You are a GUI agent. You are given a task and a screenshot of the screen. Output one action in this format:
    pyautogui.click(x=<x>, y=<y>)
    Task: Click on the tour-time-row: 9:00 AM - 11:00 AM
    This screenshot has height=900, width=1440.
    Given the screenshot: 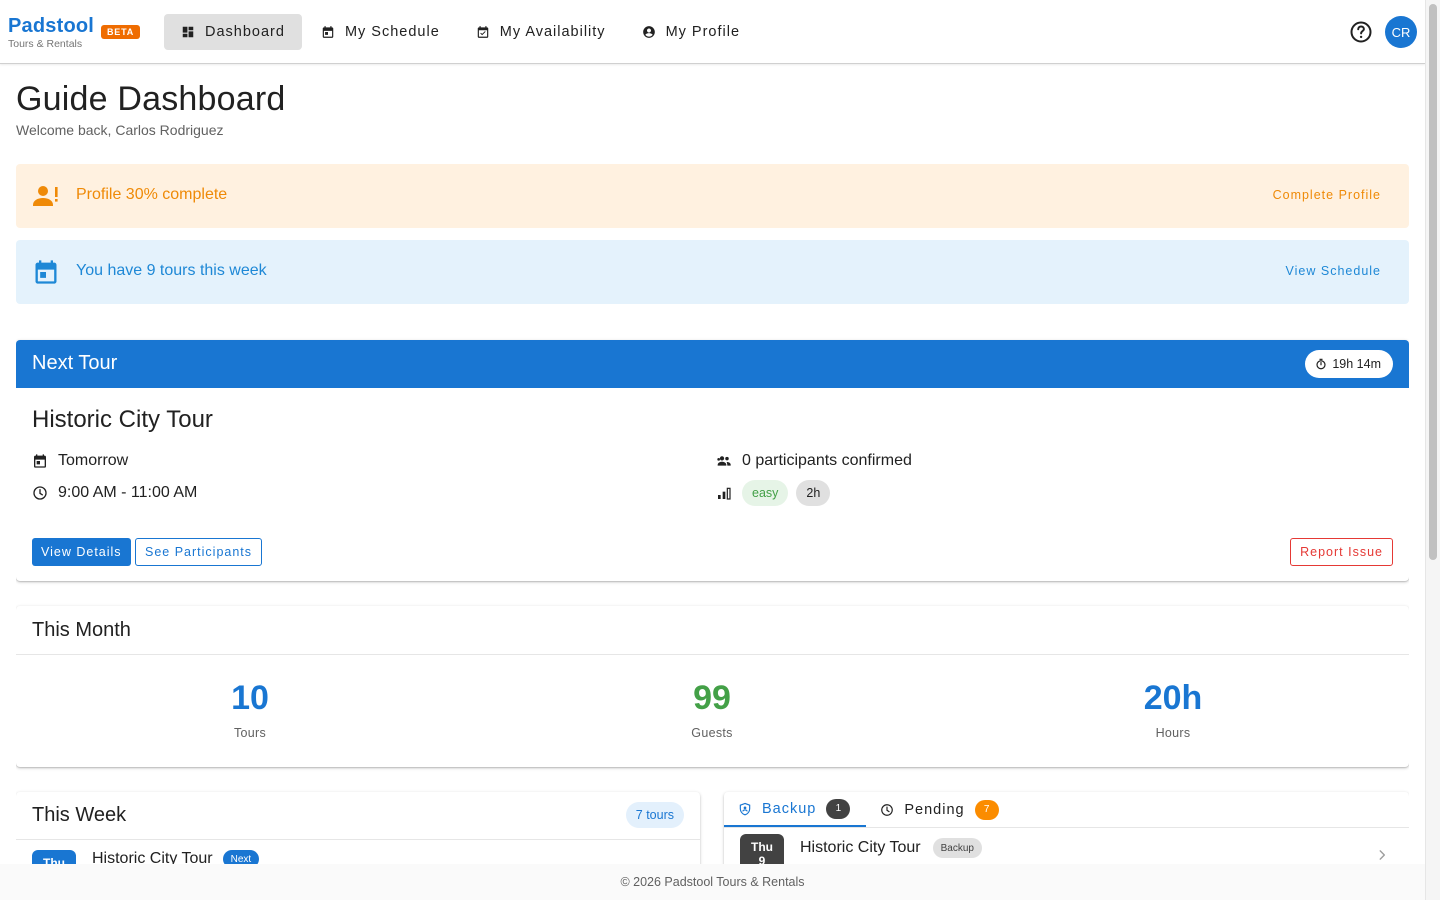 What is the action you would take?
    pyautogui.click(x=114, y=493)
    